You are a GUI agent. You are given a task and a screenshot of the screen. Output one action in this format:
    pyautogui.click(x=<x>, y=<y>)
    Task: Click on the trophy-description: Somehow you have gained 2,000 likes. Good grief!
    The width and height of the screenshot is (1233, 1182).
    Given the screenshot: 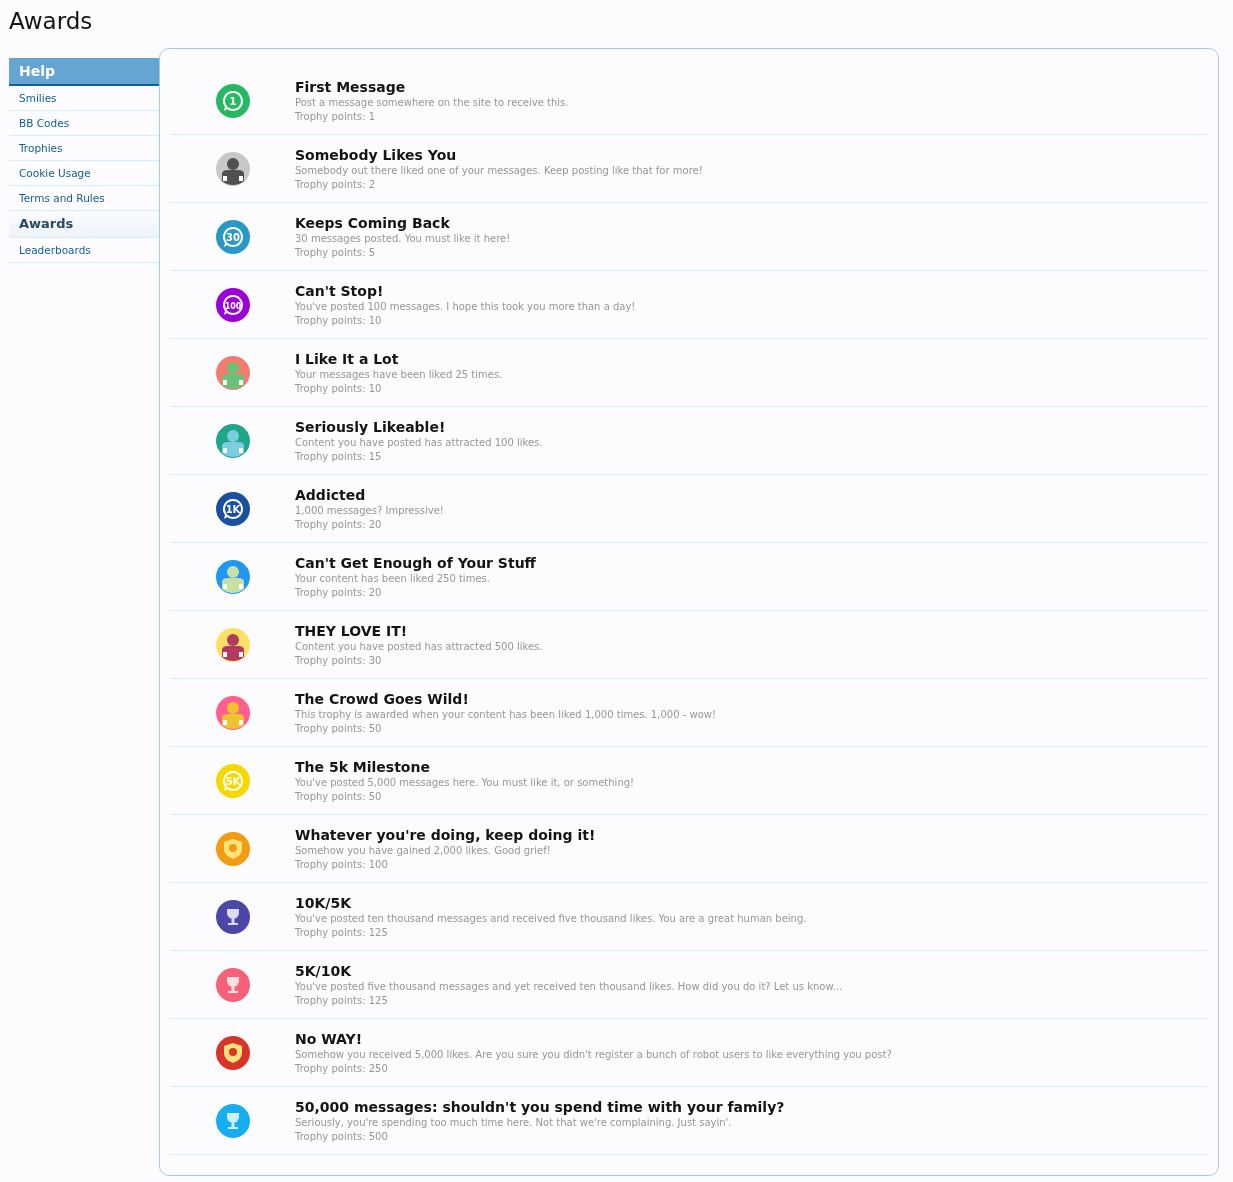 What is the action you would take?
    pyautogui.click(x=423, y=850)
    